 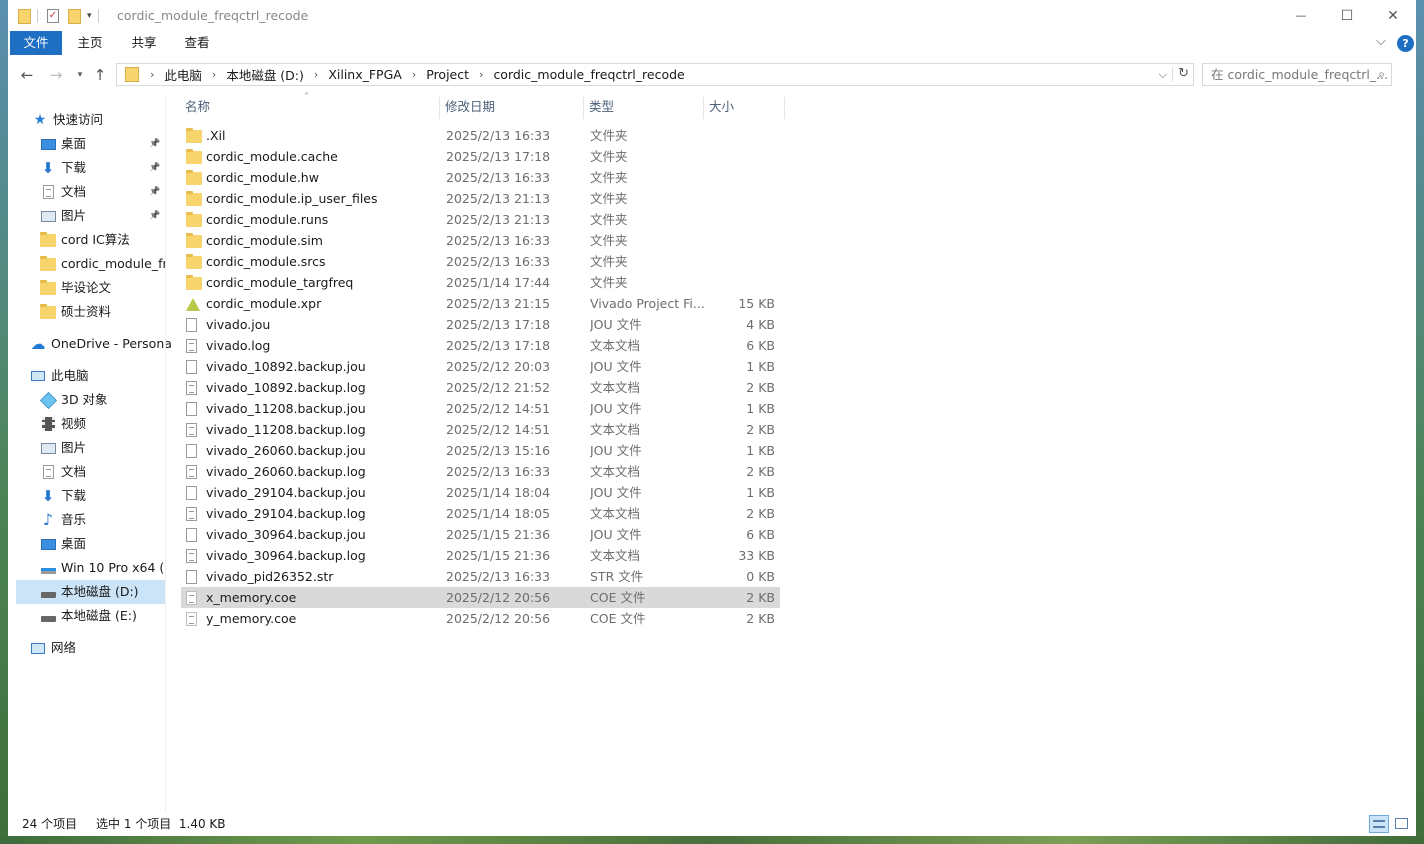 I want to click on address-history-chevron-icon: ⌵, so click(x=1163, y=75).